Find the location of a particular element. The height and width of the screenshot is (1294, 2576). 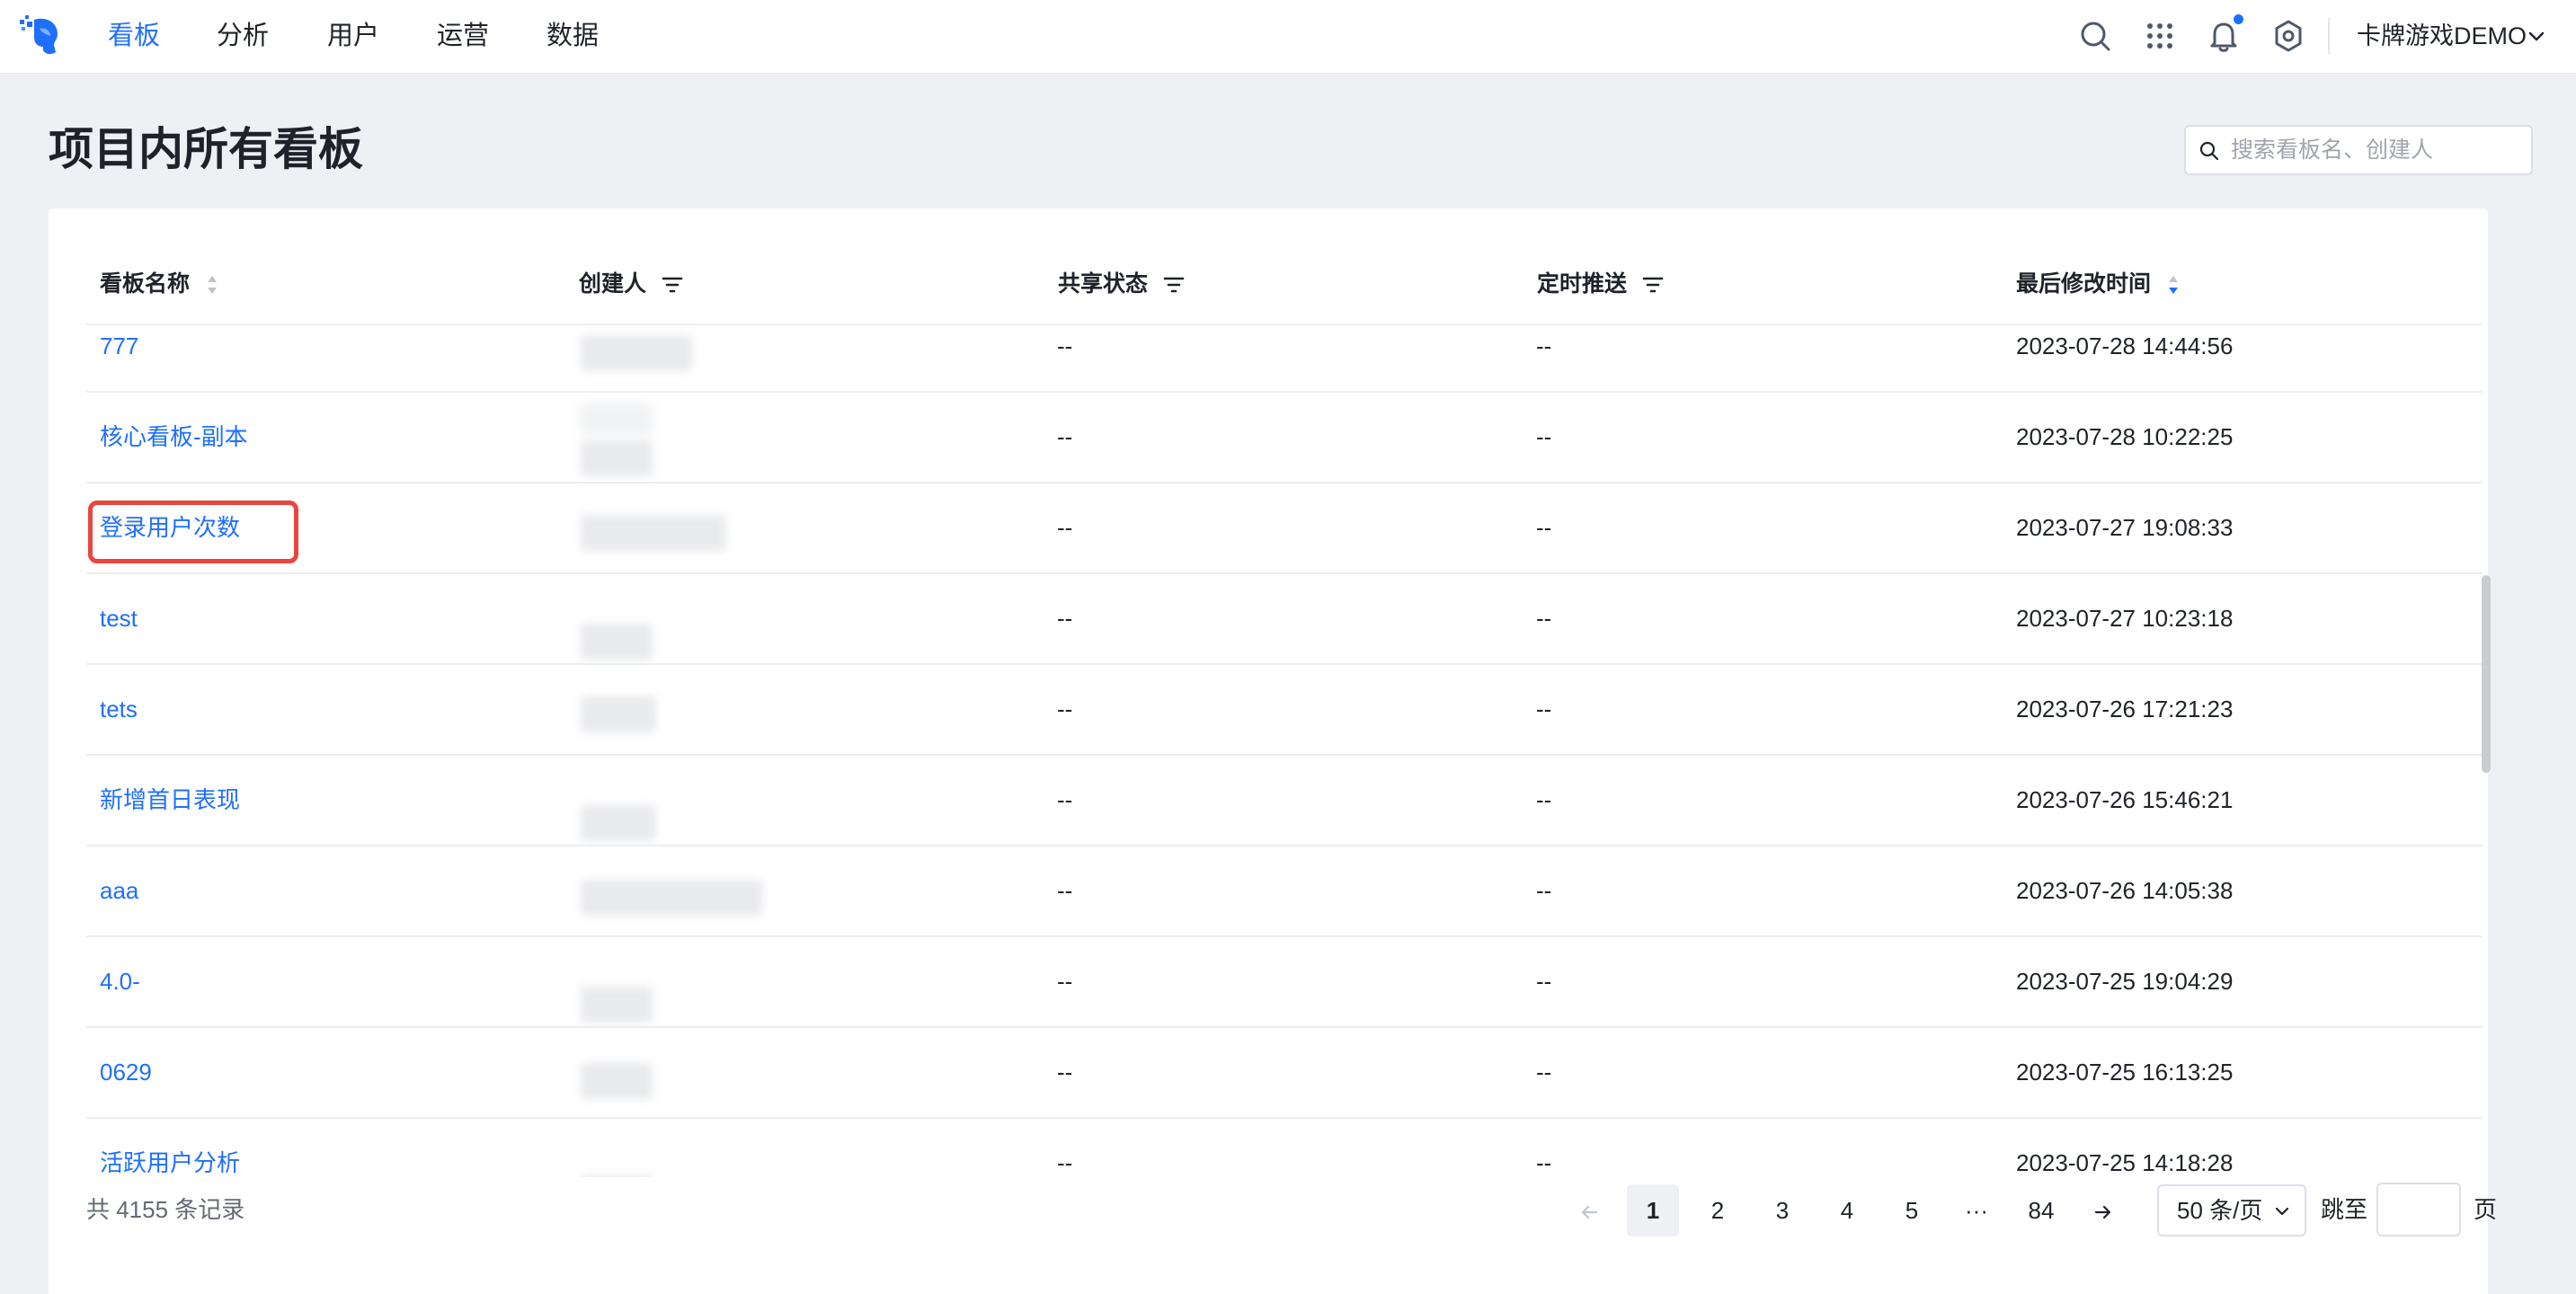

dashboard-name-link: tets is located at coordinates (119, 709).